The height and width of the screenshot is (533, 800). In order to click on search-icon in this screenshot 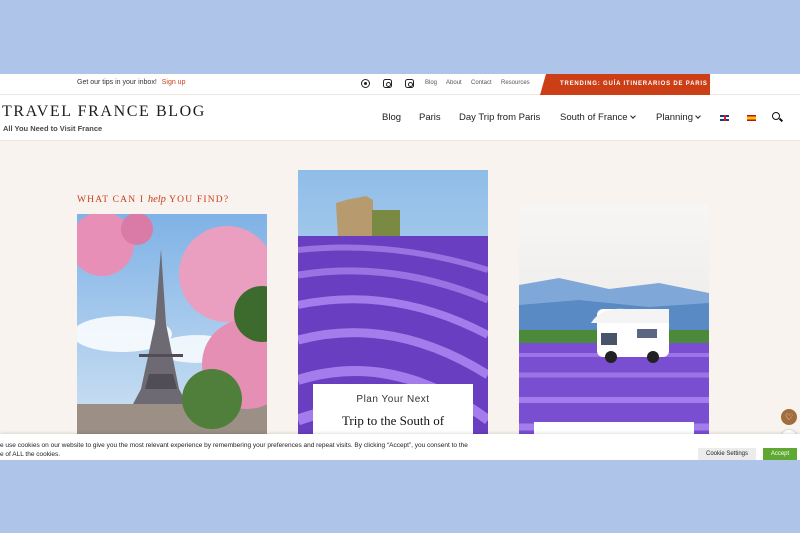, I will do `click(776, 116)`.